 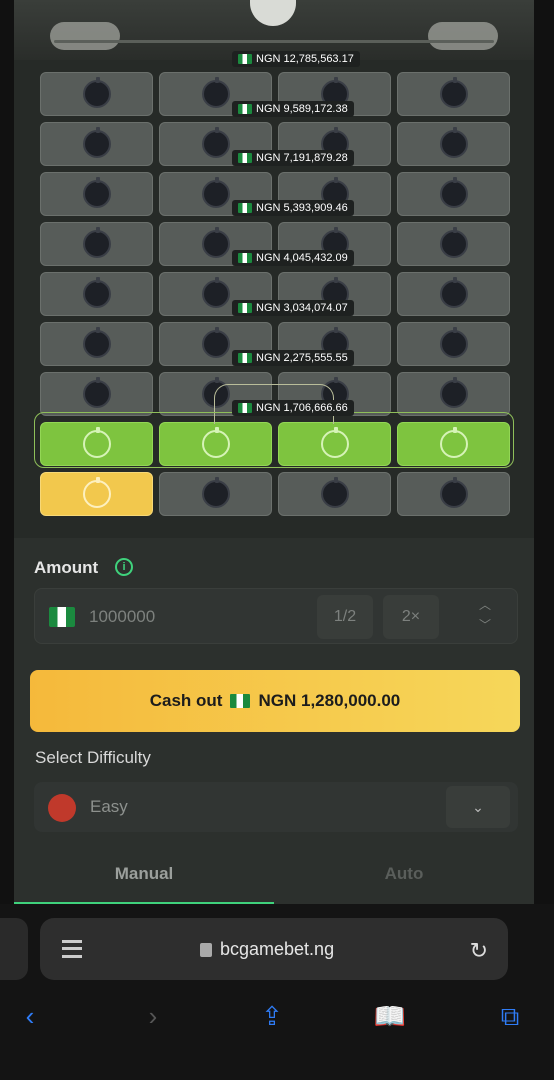 What do you see at coordinates (463, 36) in the screenshot?
I see `cloud-right-icon` at bounding box center [463, 36].